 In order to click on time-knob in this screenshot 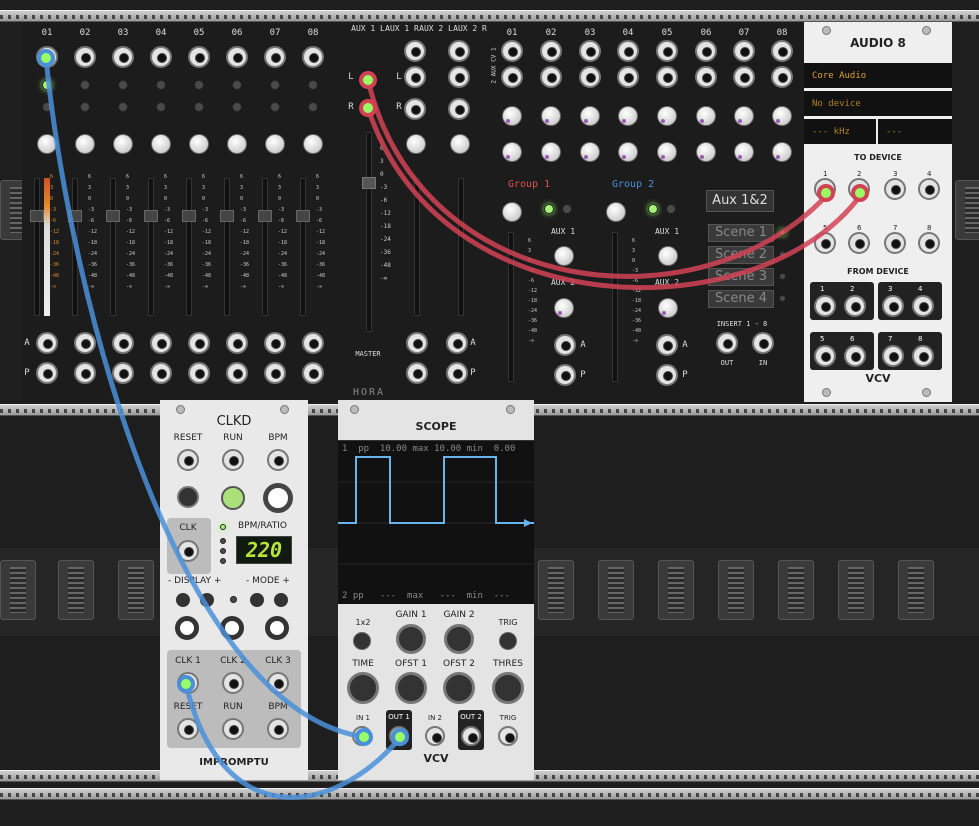, I will do `click(363, 688)`.